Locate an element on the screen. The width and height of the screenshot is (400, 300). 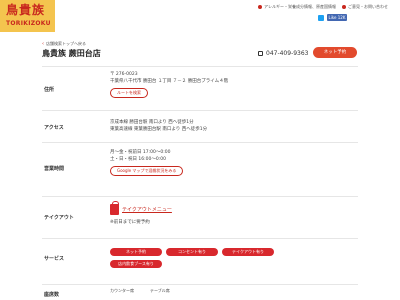
phone-label: 047-409-9363 is located at coordinates (287, 53).